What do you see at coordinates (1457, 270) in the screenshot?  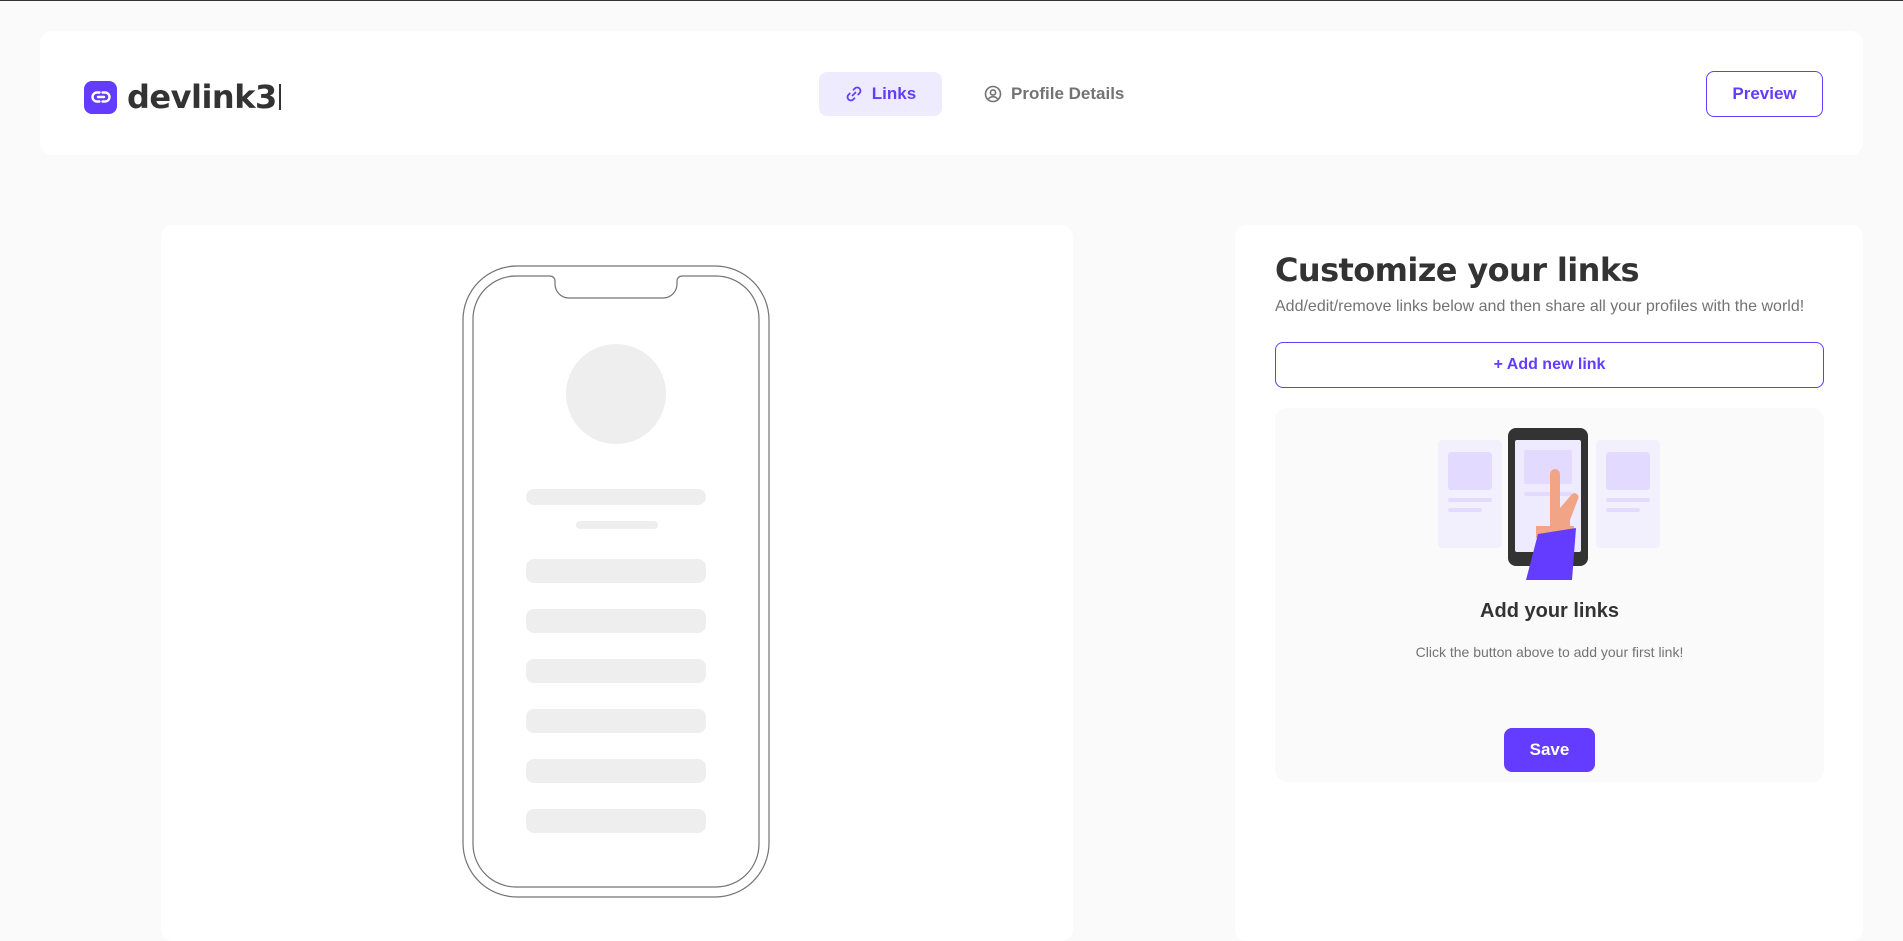 I see `page-title: Customize your links` at bounding box center [1457, 270].